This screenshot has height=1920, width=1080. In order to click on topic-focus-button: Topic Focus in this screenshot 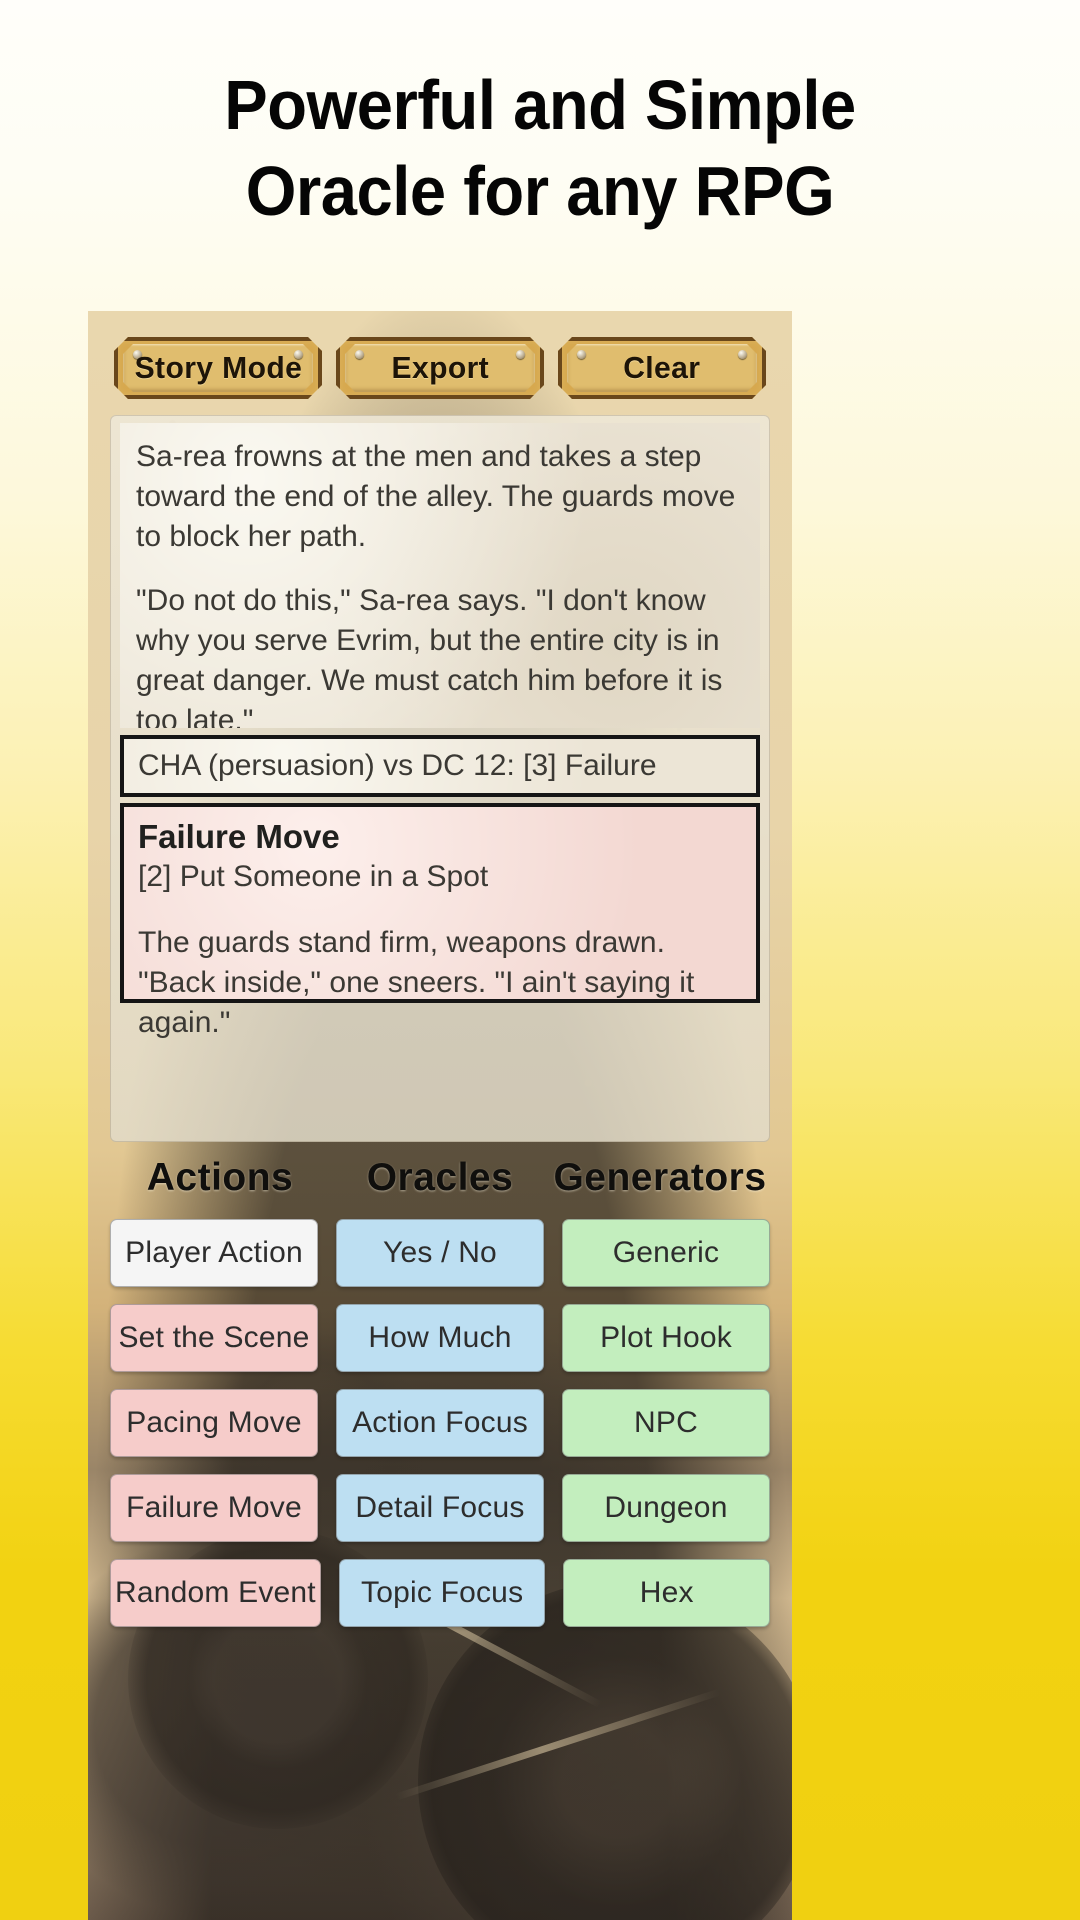, I will do `click(442, 1593)`.